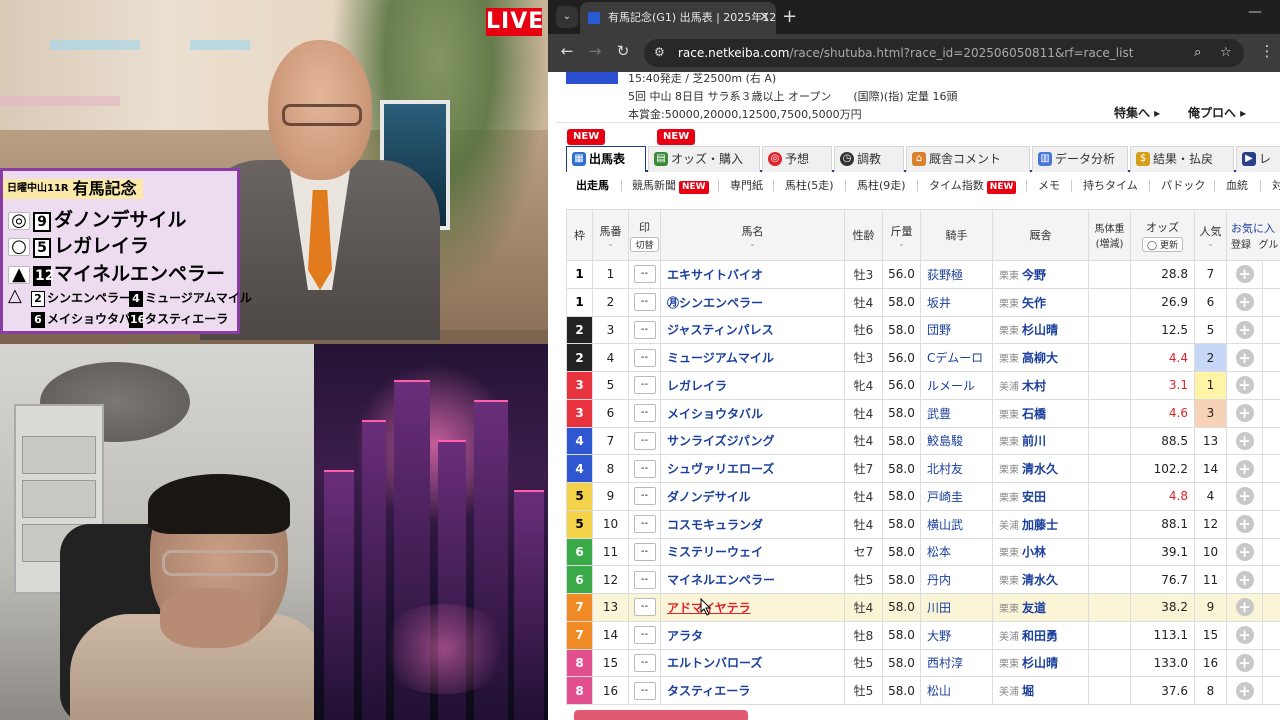  Describe the element at coordinates (752, 468) in the screenshot. I see `horse-name-link: シュヴァリエローズ` at that location.